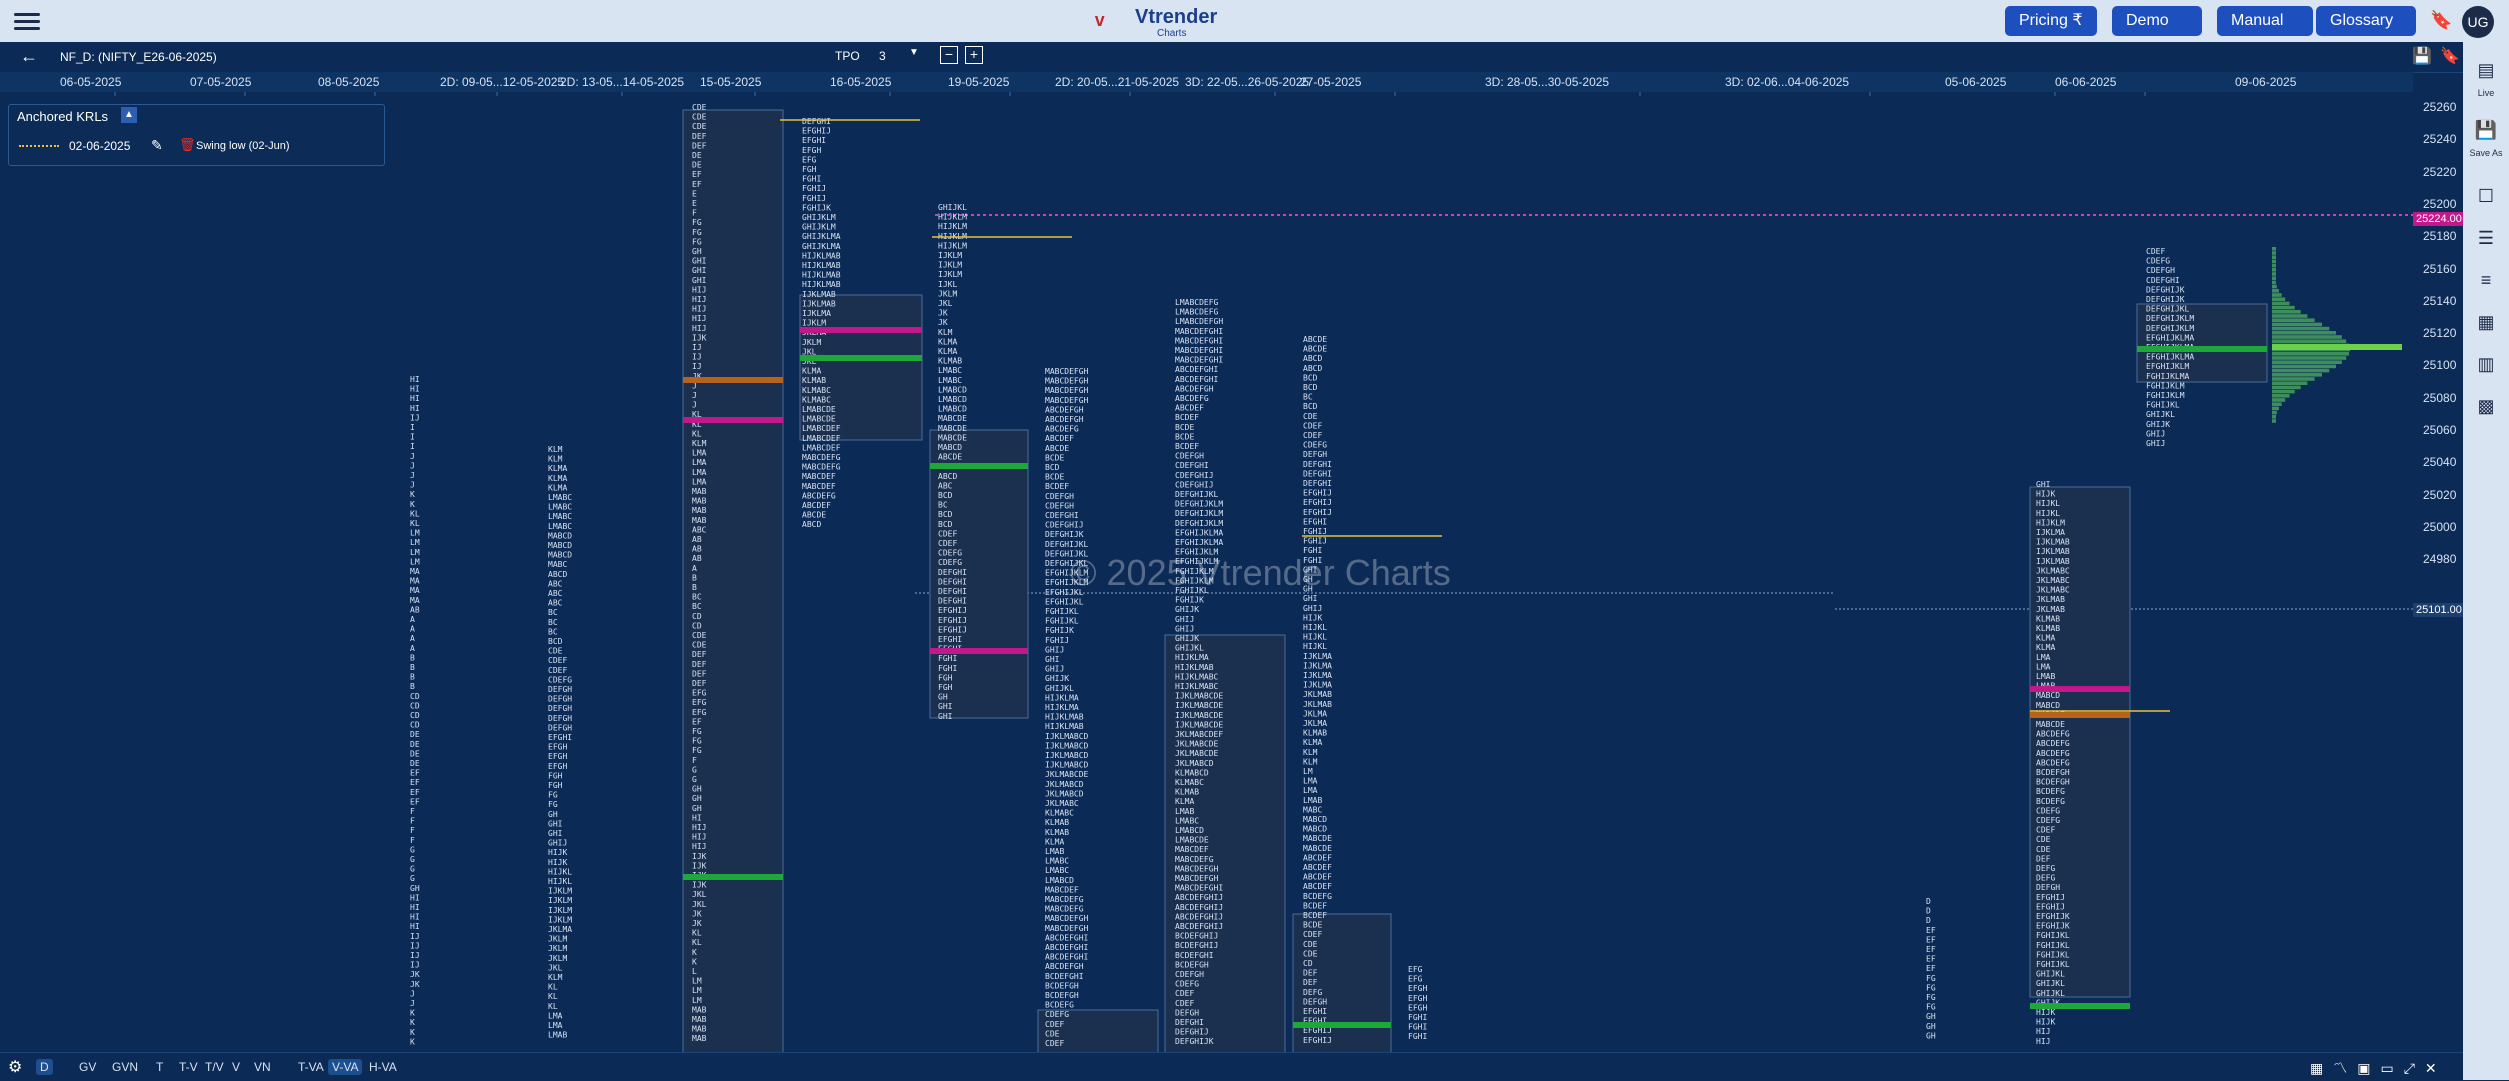  I want to click on tpo-row: HIJKLMAB, so click(1064, 717).